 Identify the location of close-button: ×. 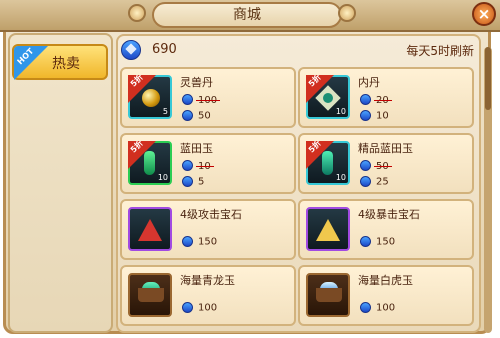
(484, 14).